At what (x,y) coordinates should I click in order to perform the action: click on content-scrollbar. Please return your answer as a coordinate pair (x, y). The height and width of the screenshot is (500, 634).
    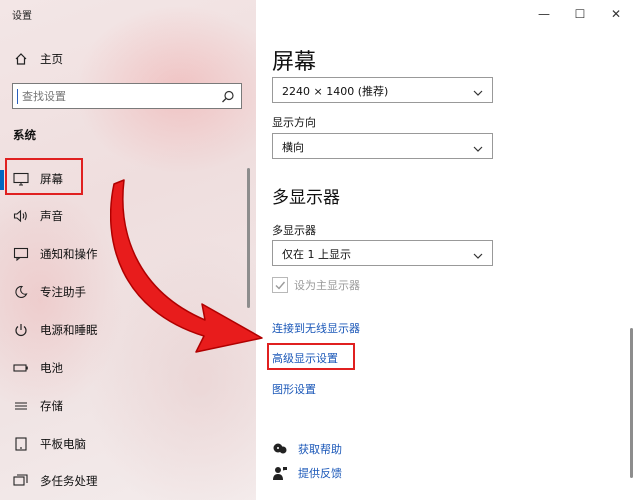
    Looking at the image, I should click on (631, 403).